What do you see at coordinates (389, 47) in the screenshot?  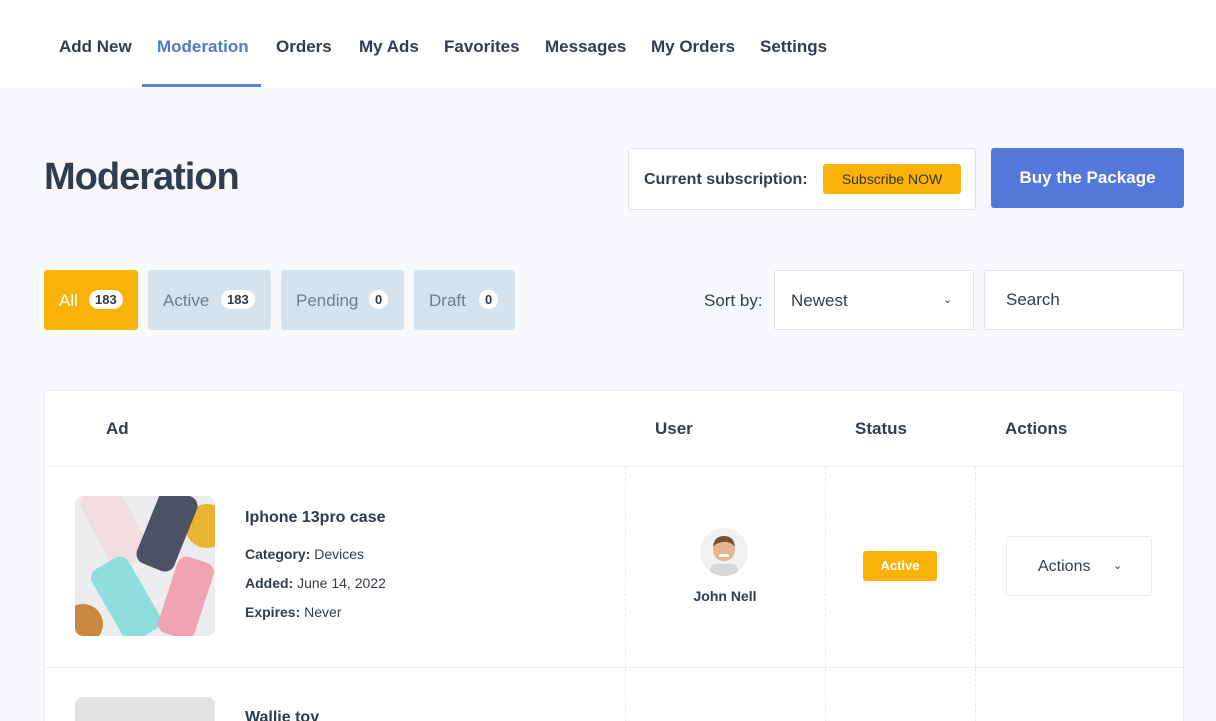 I see `nav-item-my-ads: My Ads` at bounding box center [389, 47].